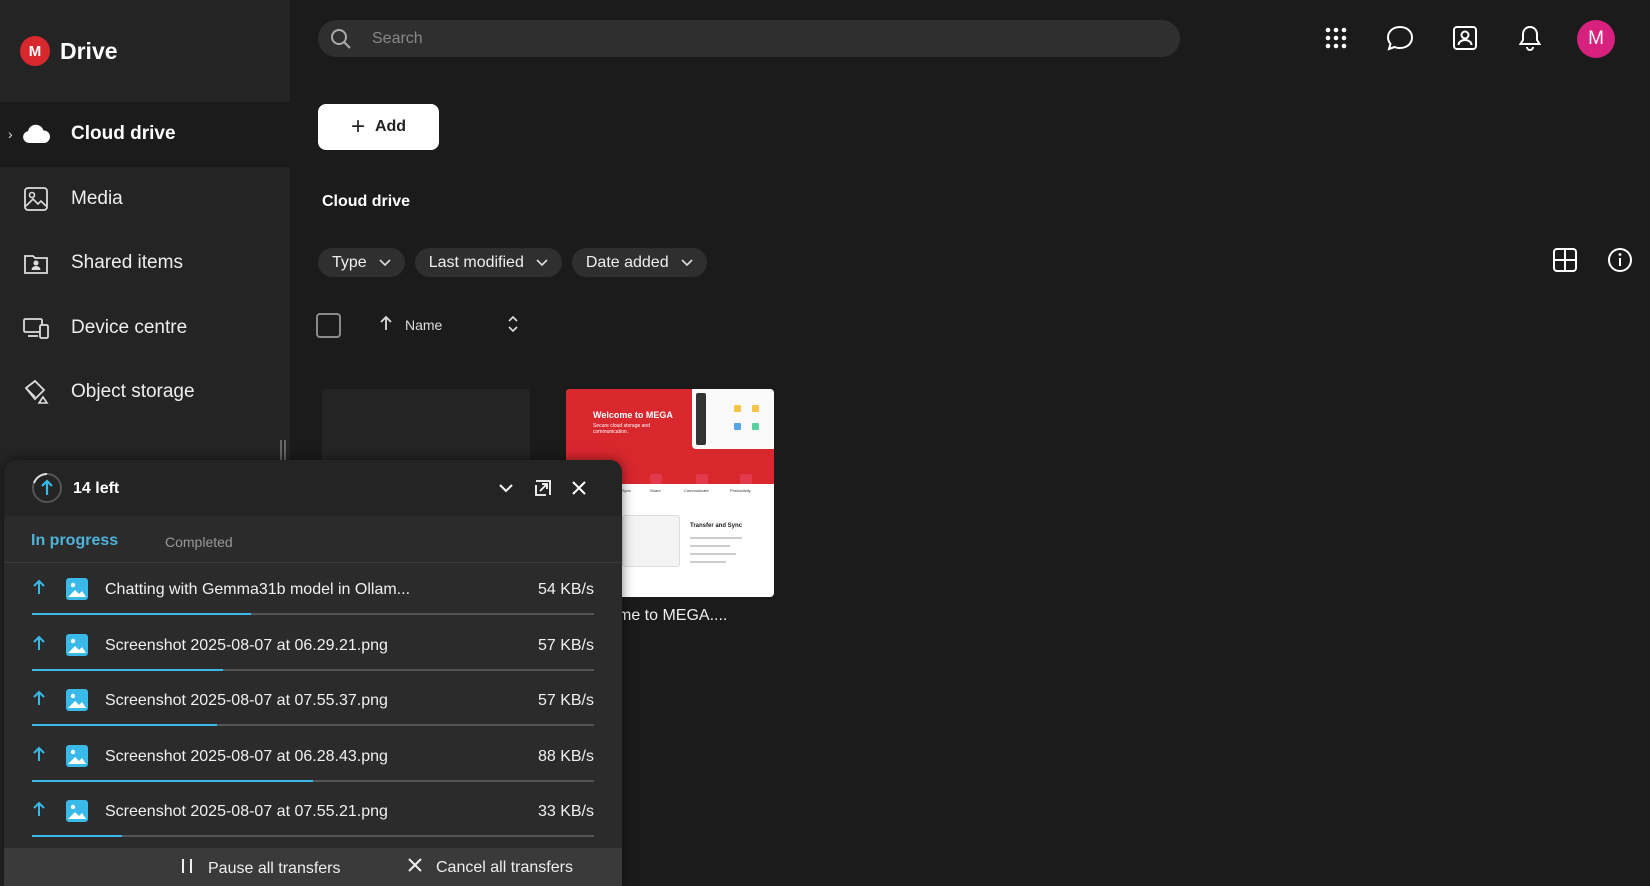 This screenshot has height=886, width=1650. What do you see at coordinates (10, 134) in the screenshot?
I see `chevron-right-icon: ›` at bounding box center [10, 134].